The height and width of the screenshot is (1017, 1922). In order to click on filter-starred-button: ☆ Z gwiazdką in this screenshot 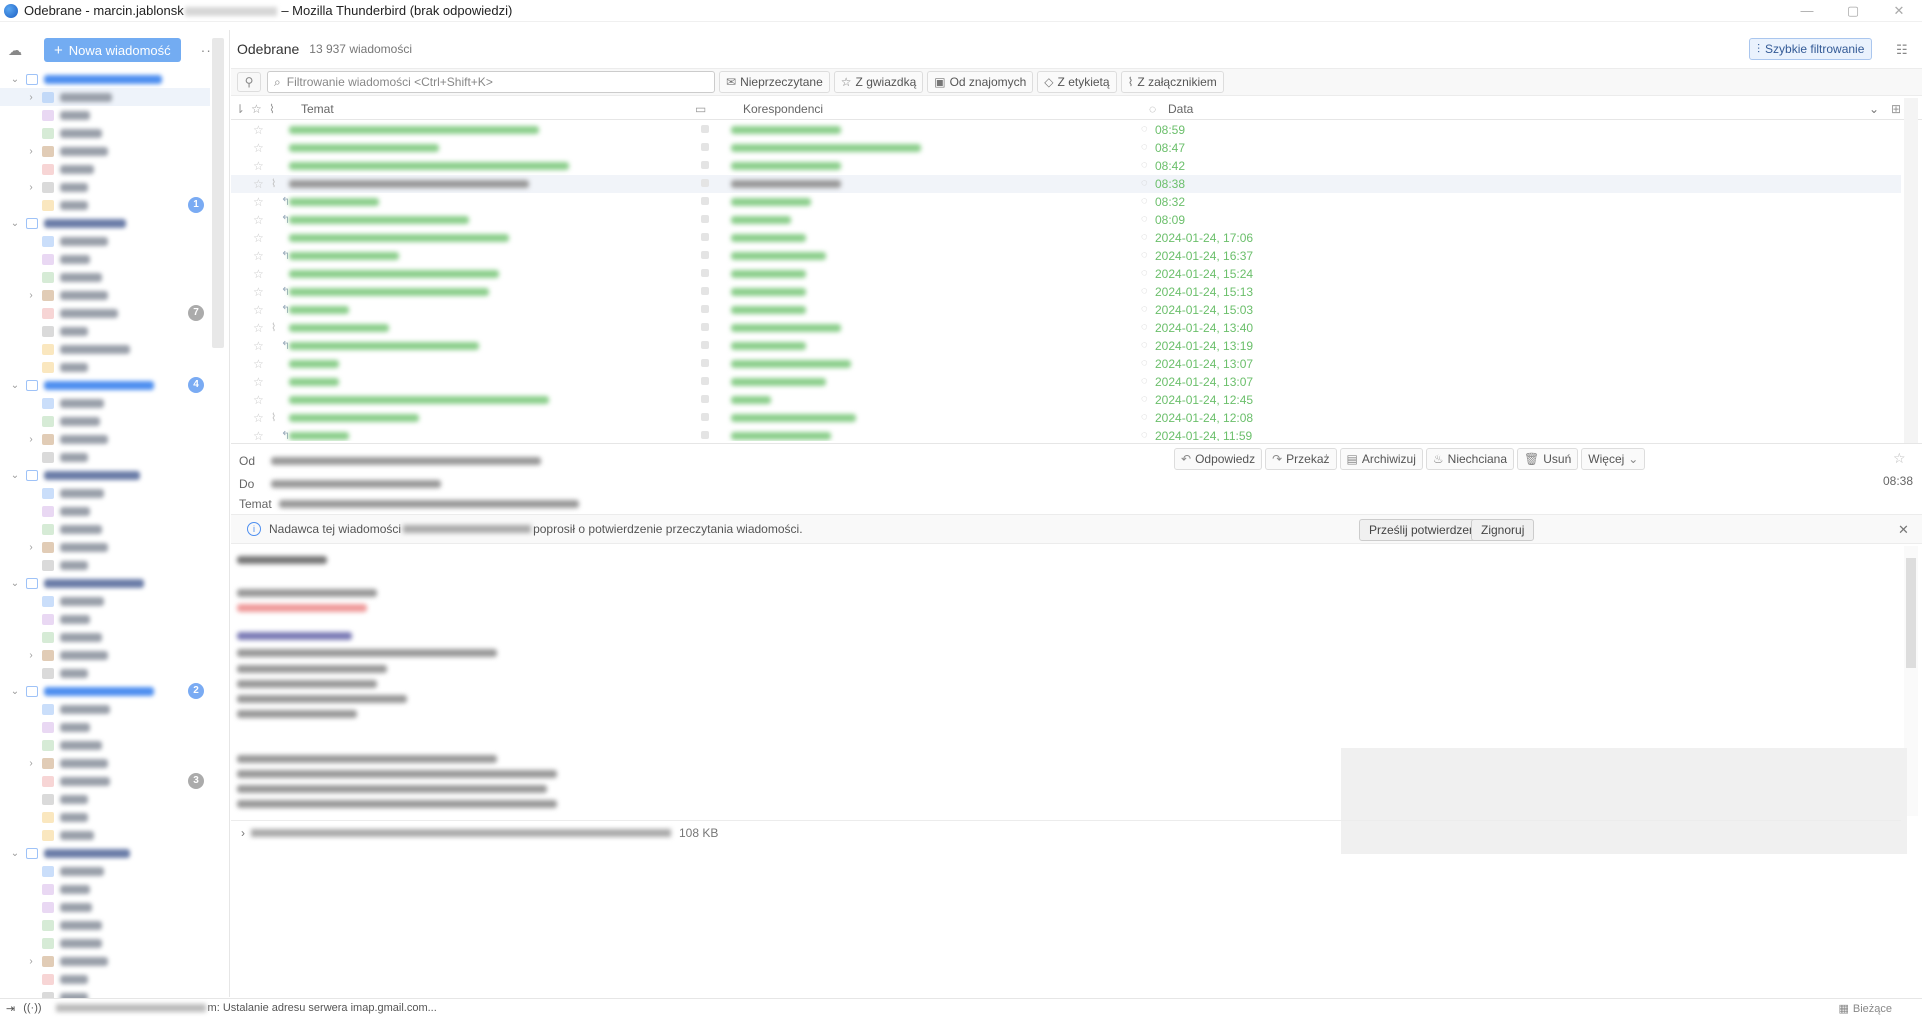, I will do `click(878, 82)`.